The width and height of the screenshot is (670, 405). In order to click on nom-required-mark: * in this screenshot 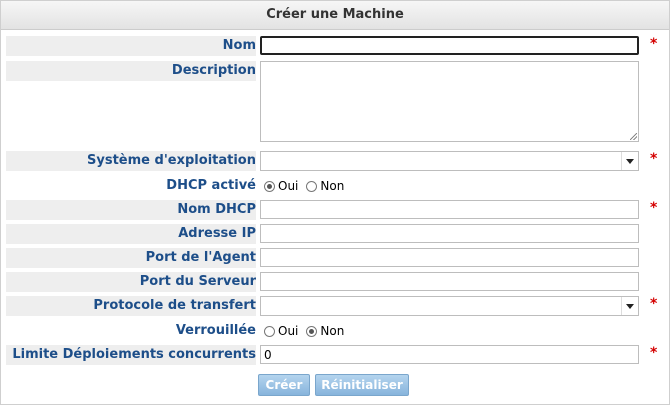, I will do `click(654, 44)`.